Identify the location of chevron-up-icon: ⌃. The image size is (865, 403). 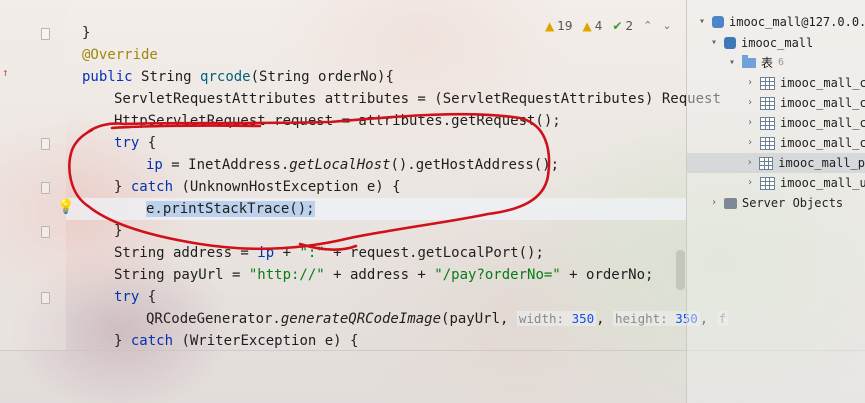
(648, 25).